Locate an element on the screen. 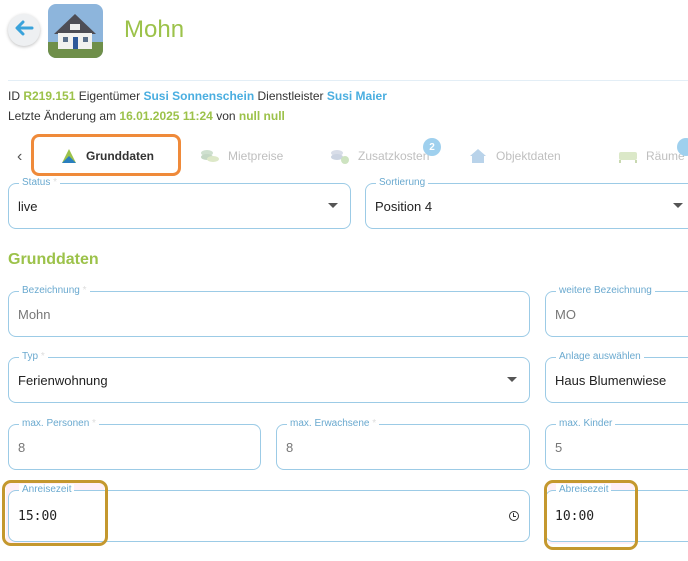 The image size is (688, 561). back-button is located at coordinates (24, 30).